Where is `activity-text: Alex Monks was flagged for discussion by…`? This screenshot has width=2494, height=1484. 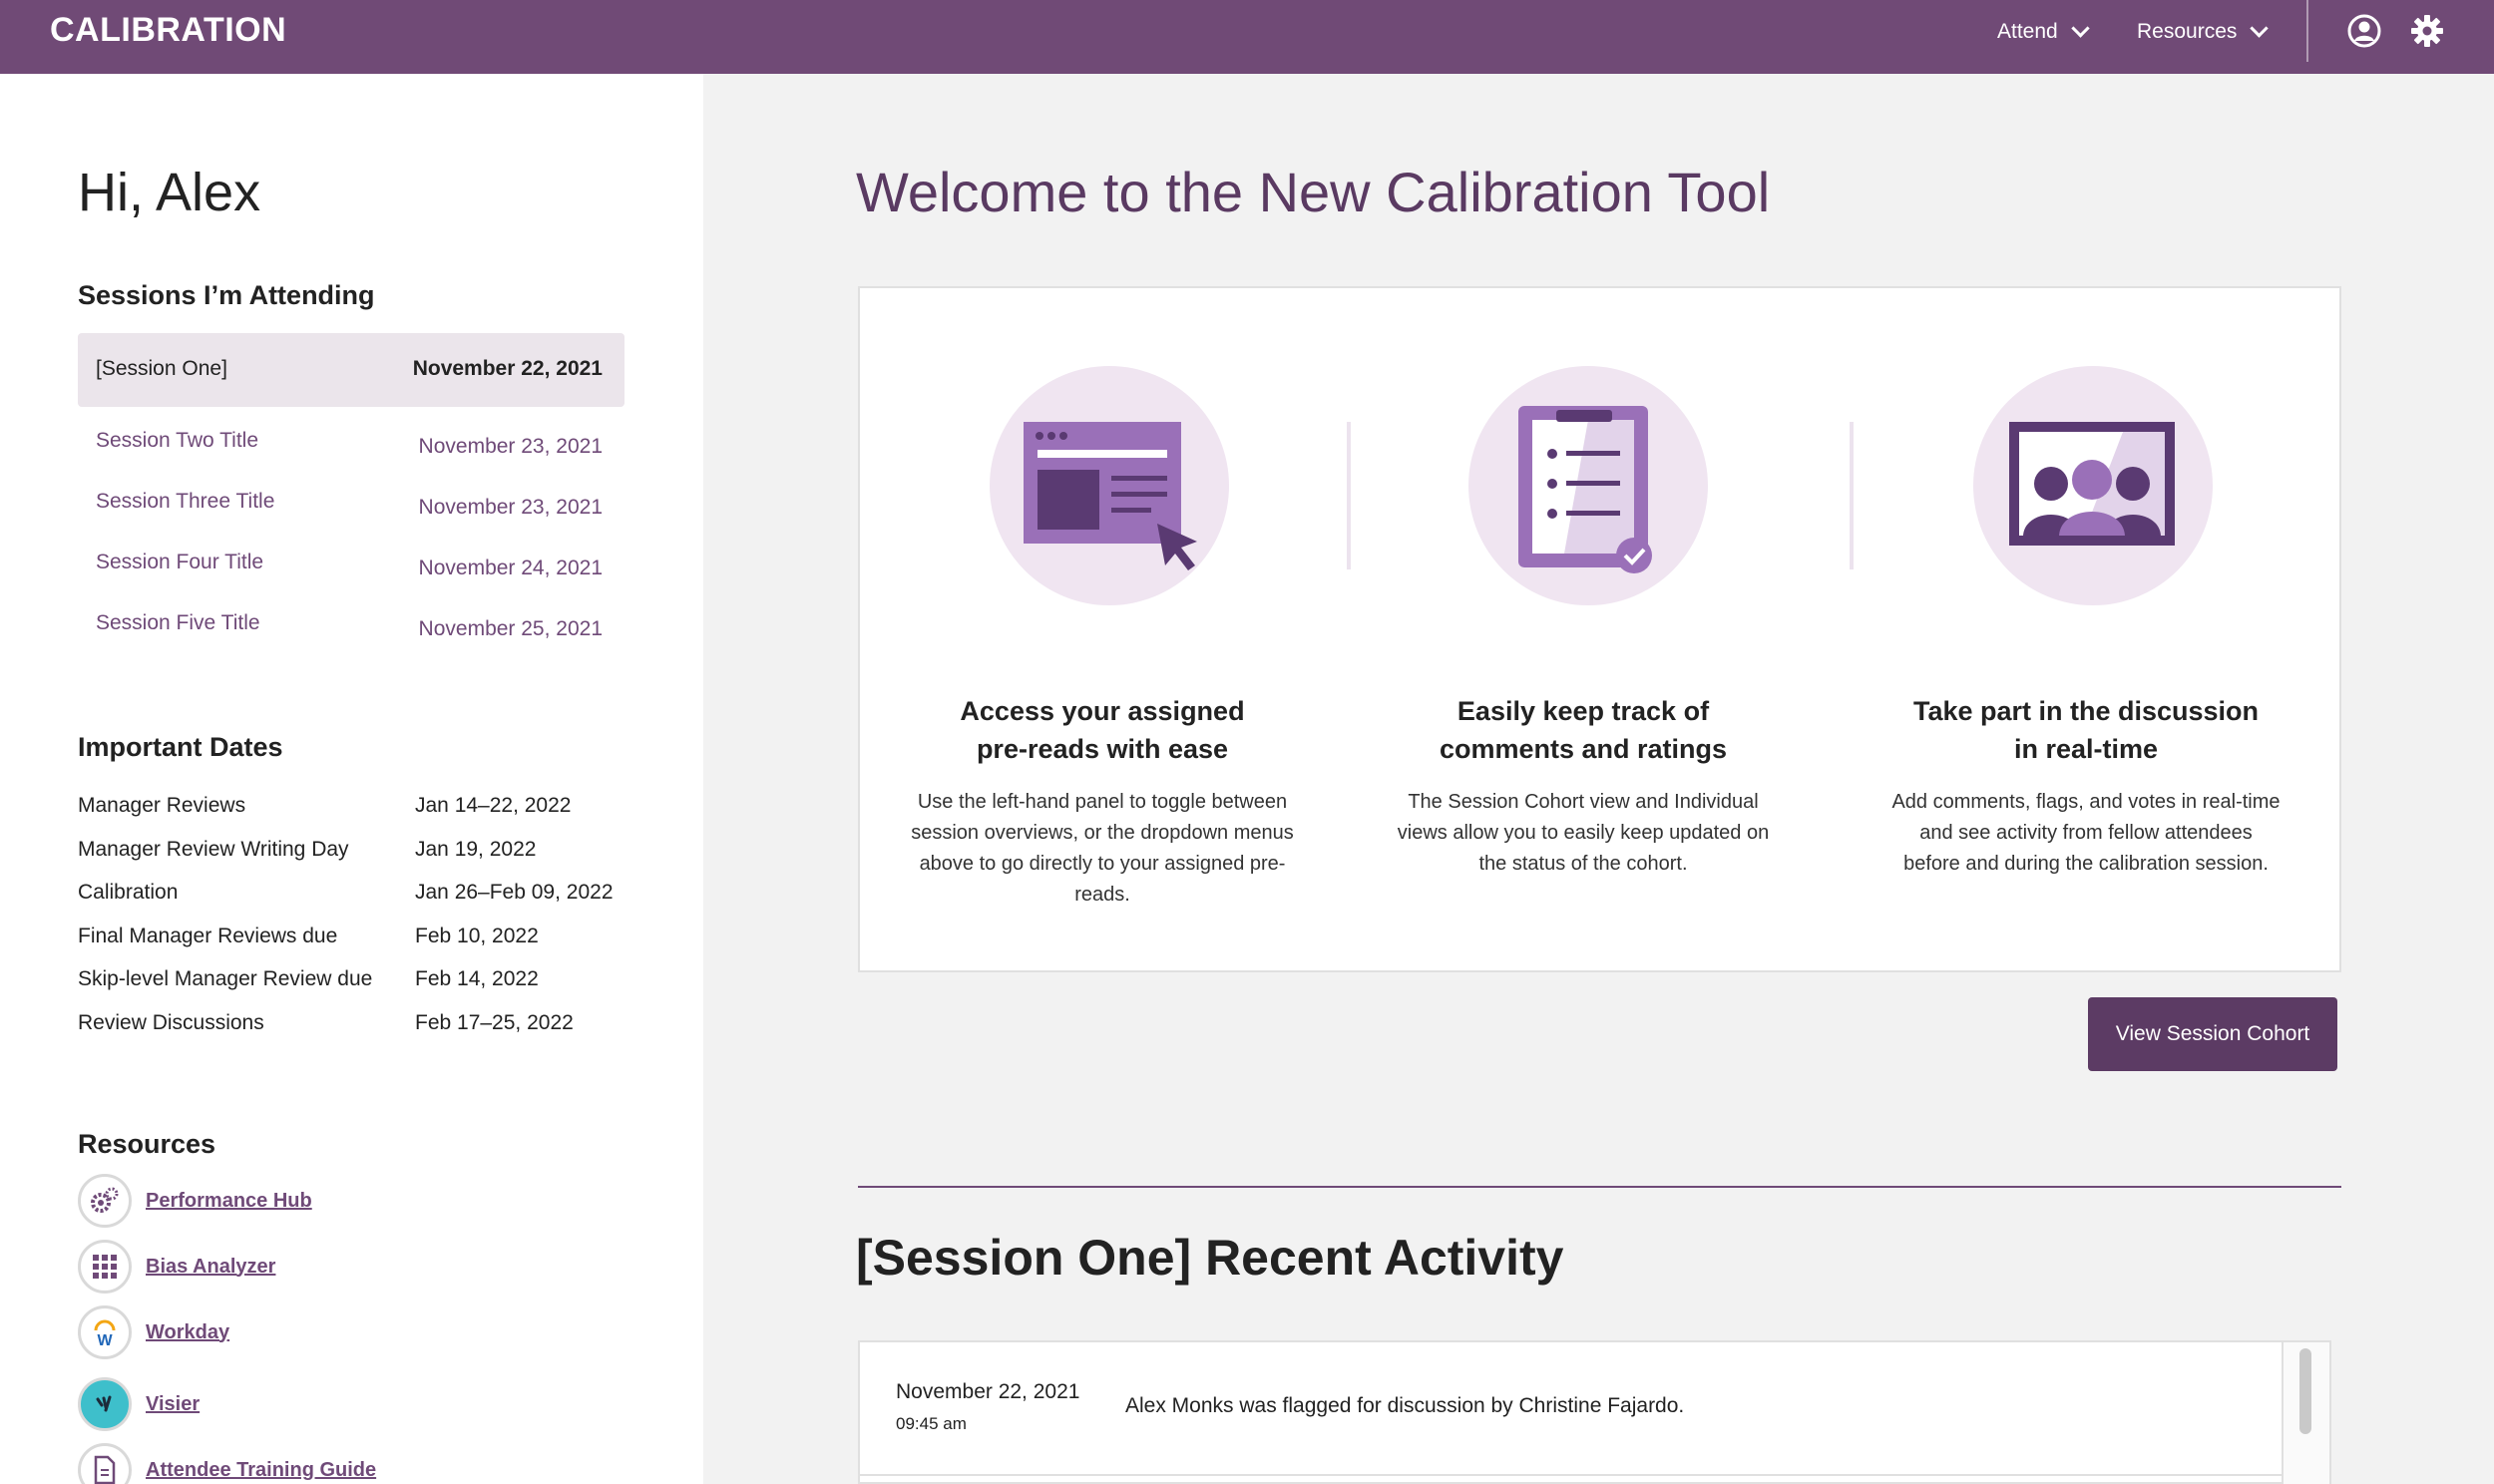 activity-text: Alex Monks was flagged for discussion by… is located at coordinates (1405, 1405).